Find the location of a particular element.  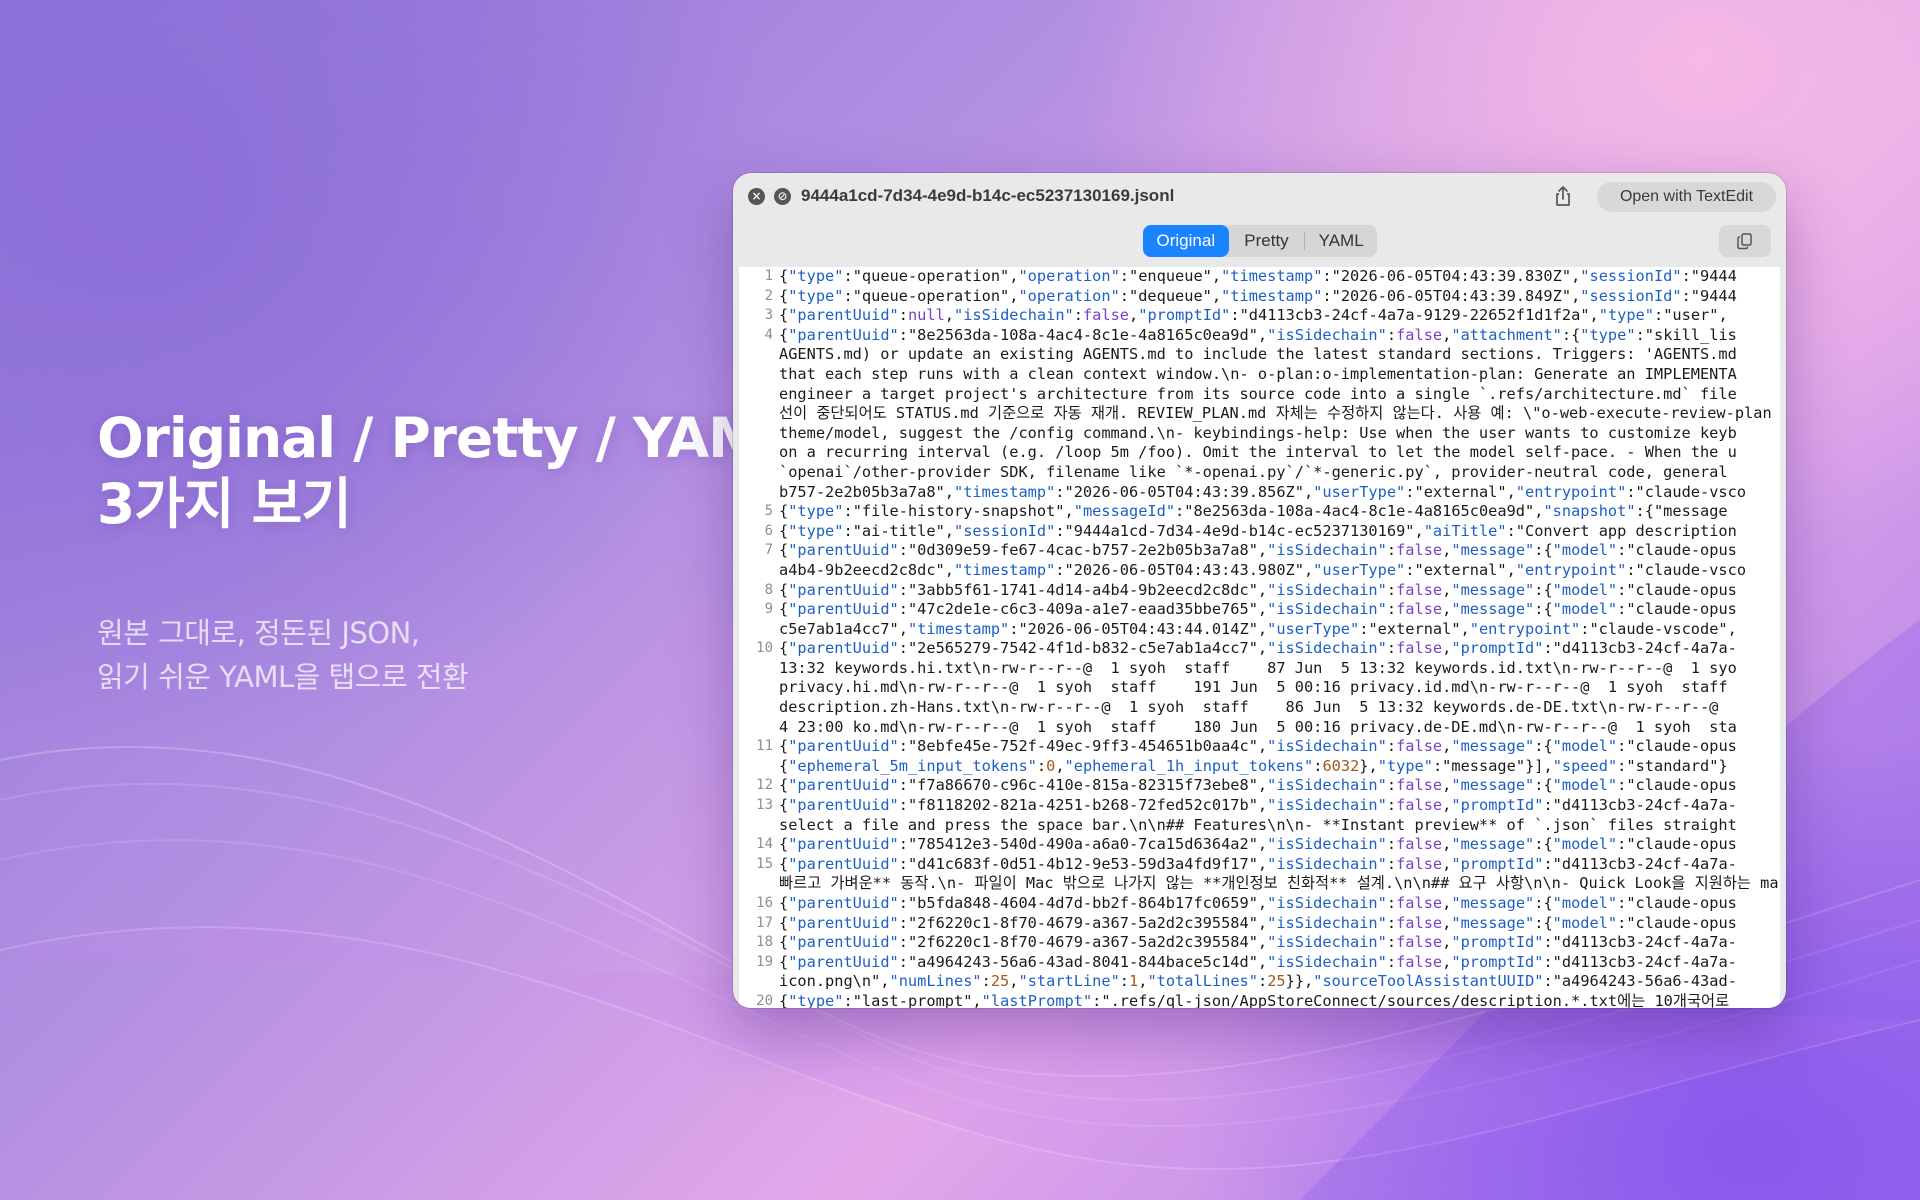

hero-title-line2: 3가지 보기 is located at coordinates (224, 504).